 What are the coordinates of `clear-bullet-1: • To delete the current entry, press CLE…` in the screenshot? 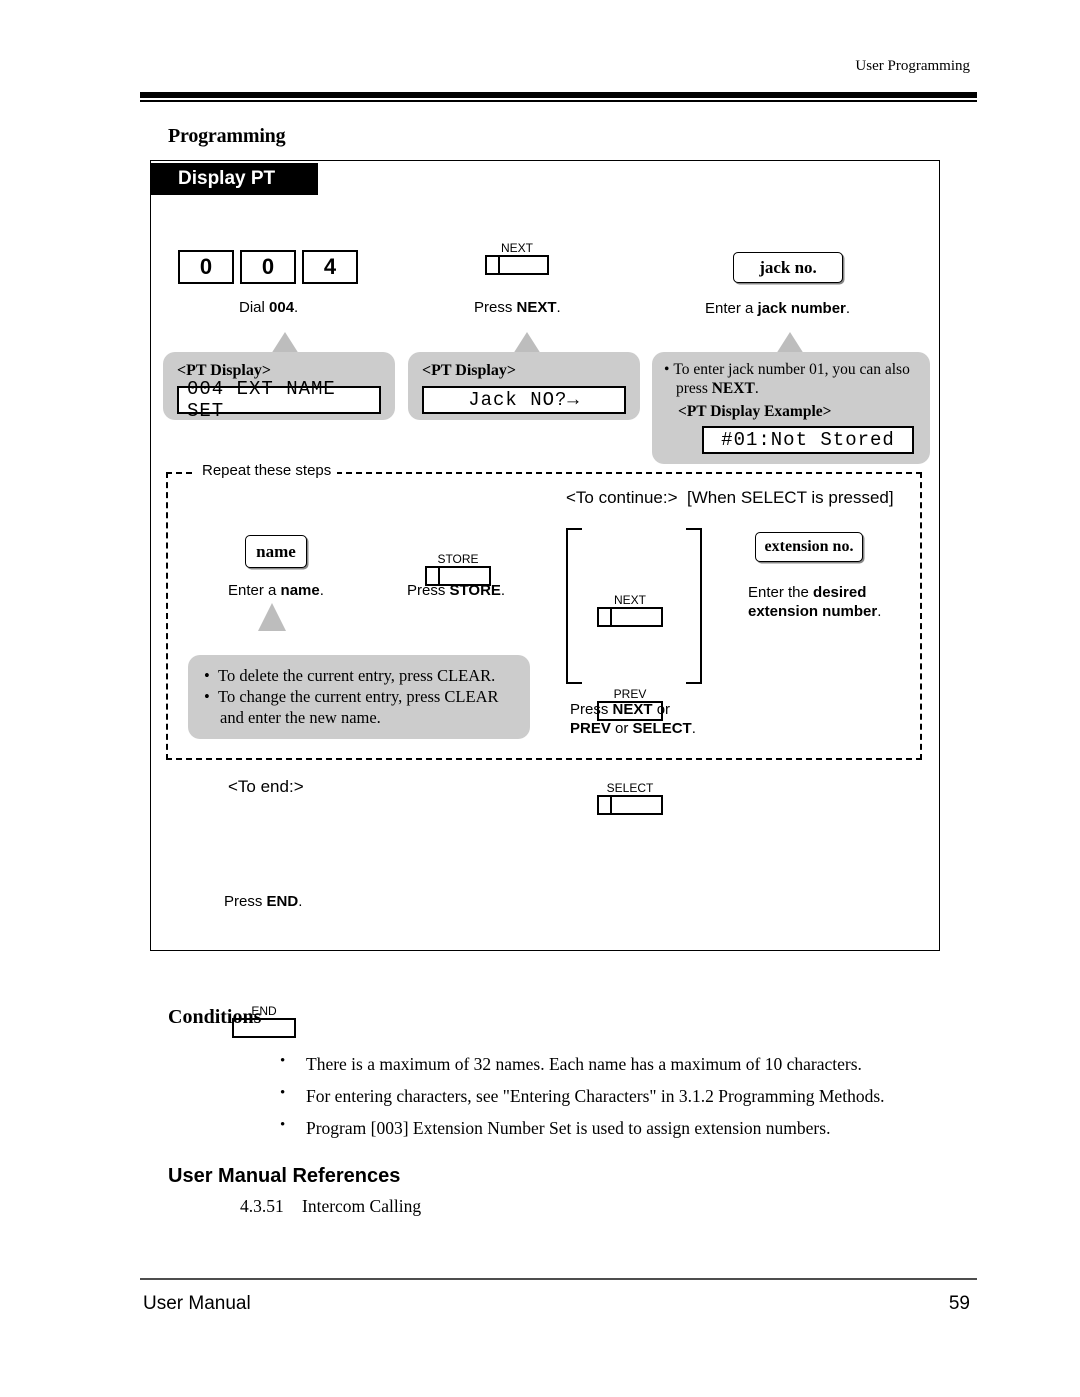 It's located at (350, 675).